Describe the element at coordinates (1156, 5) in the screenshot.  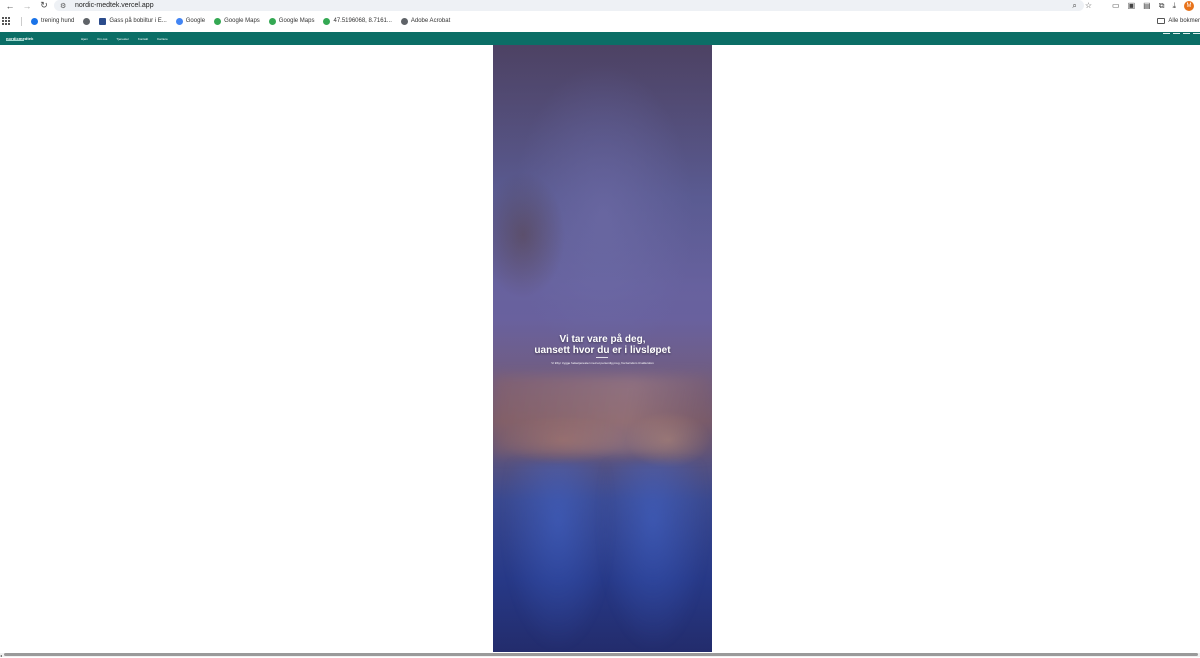
I see `toolbar-right: ▭ ▣ ▤ ⧉ ⤓ M` at that location.